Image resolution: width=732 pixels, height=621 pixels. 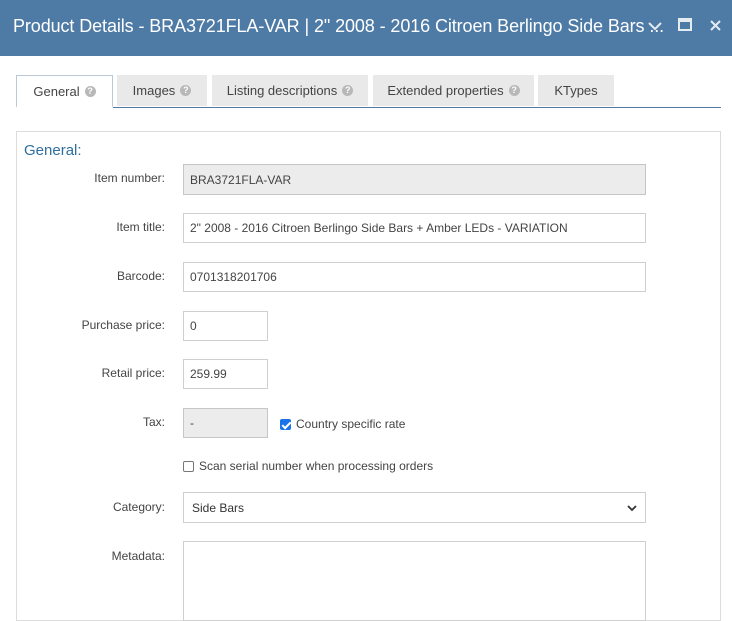 I want to click on barcode-label: Barcode:, so click(x=140, y=276).